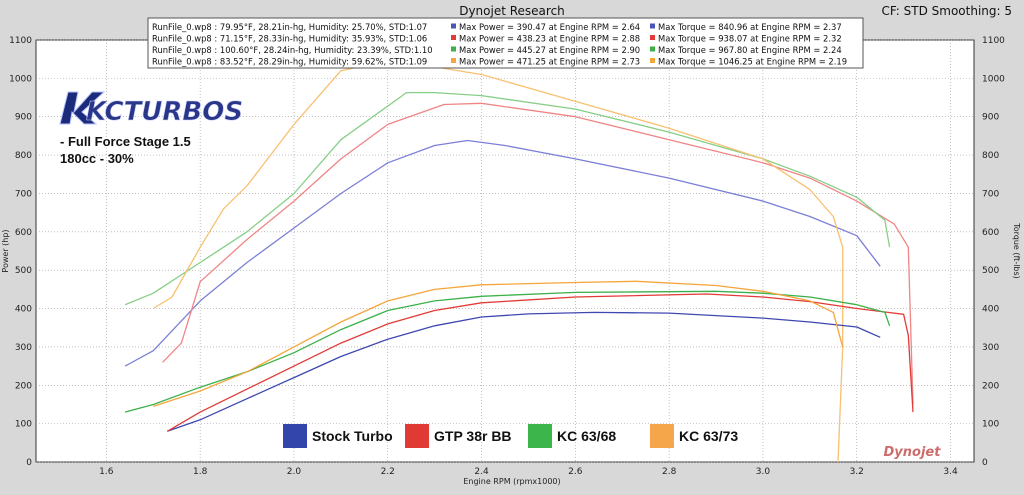 This screenshot has height=495, width=1024. I want to click on legend-max-power: Max Power = 471.25 at Engine RPM = 2.73, so click(549, 62).